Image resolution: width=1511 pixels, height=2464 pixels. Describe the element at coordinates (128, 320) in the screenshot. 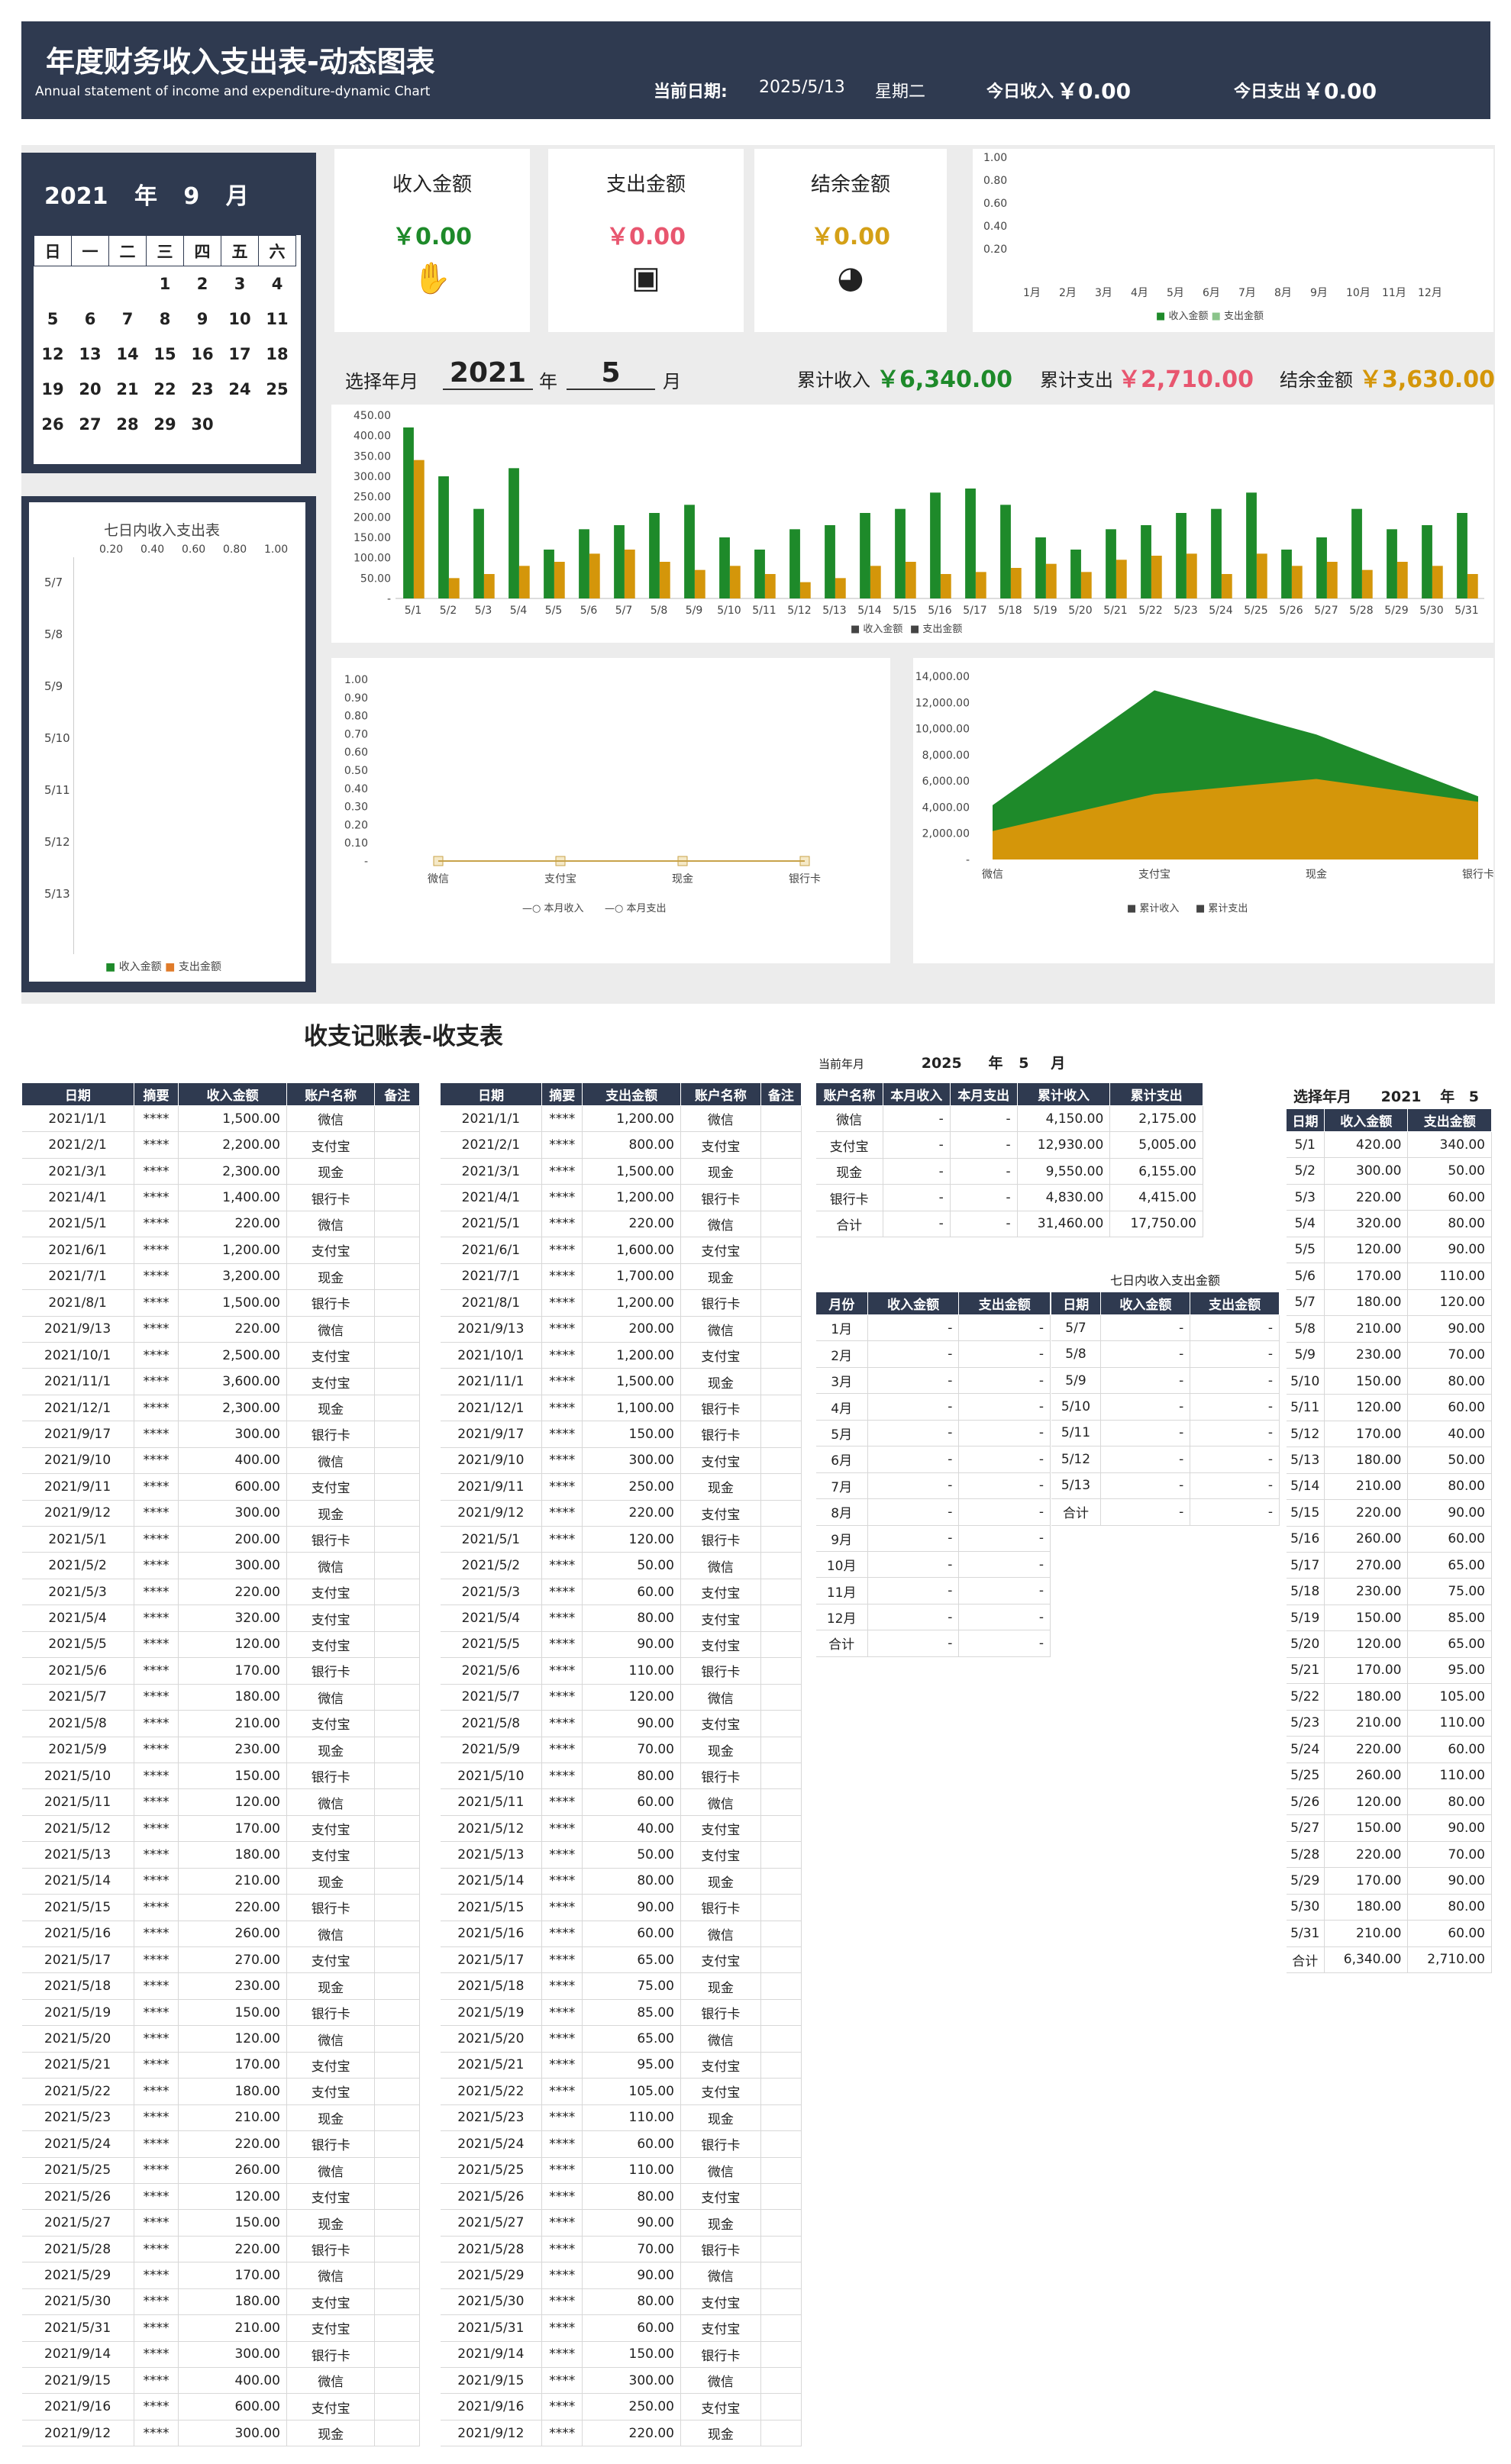

I see `calendar-day: 7` at that location.